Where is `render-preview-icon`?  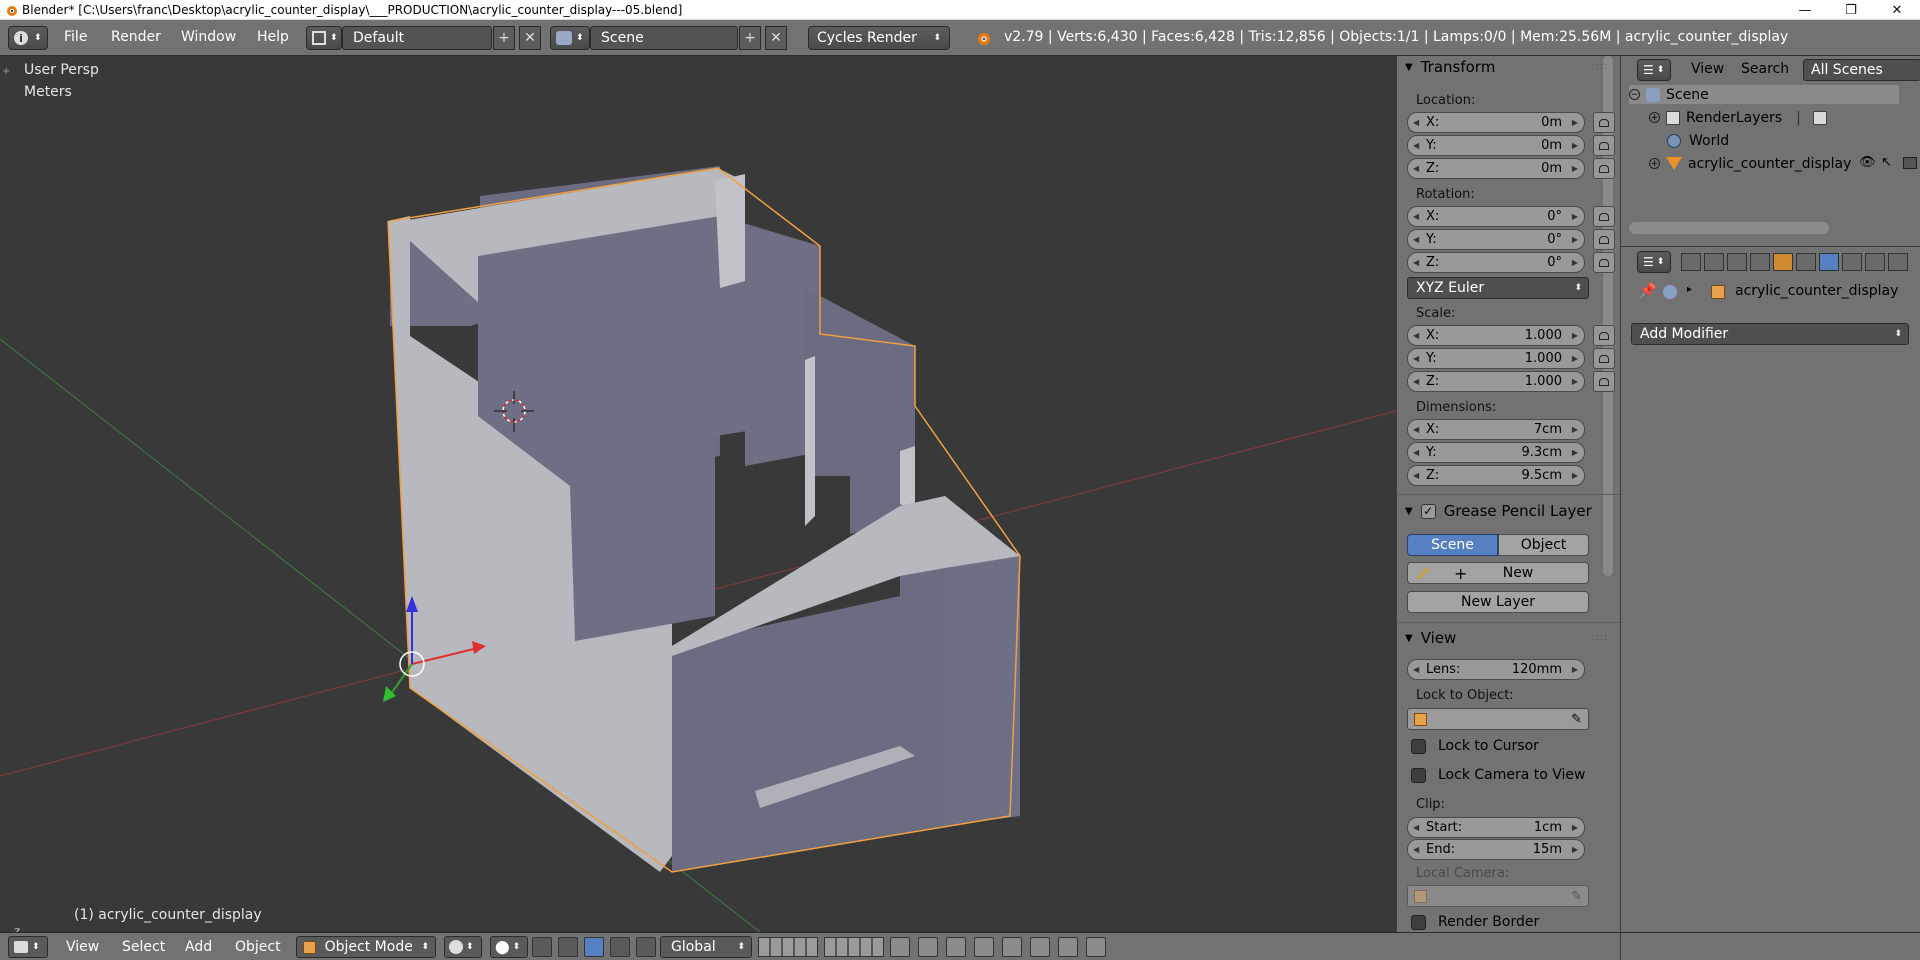
render-preview-icon is located at coordinates (1040, 947).